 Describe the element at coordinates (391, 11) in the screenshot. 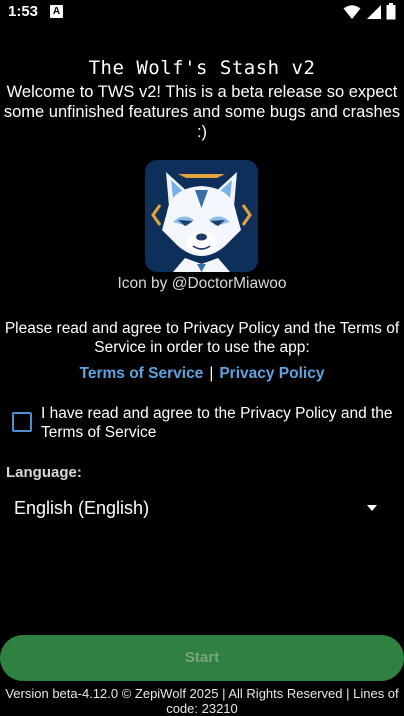

I see `battery-icon` at that location.